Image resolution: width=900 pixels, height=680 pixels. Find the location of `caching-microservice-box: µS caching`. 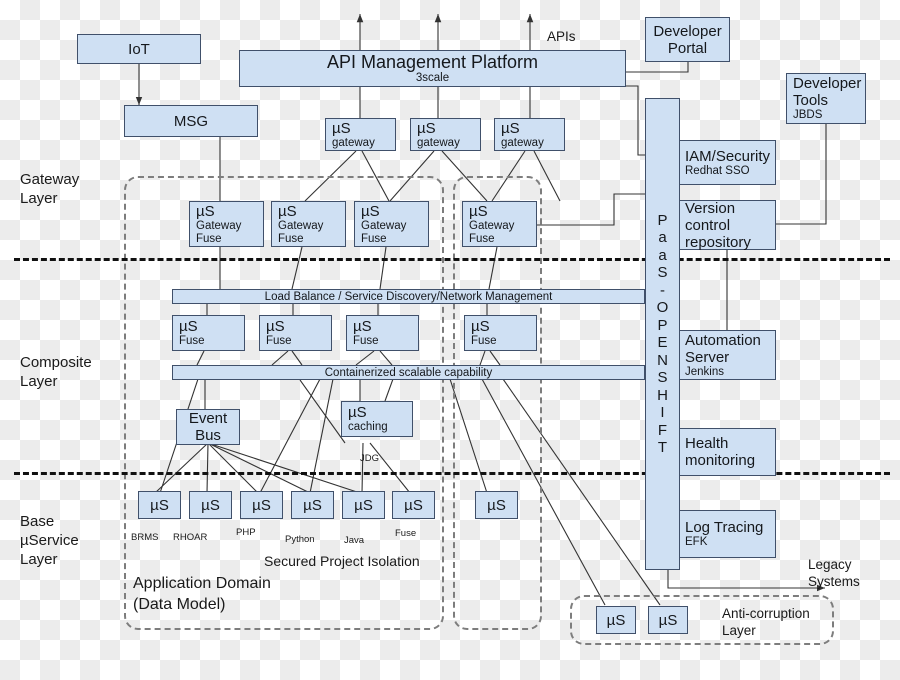

caching-microservice-box: µS caching is located at coordinates (377, 419).